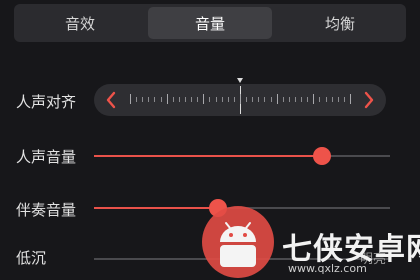  What do you see at coordinates (46, 102) in the screenshot?
I see `vocal-align-label: 人声对齐` at bounding box center [46, 102].